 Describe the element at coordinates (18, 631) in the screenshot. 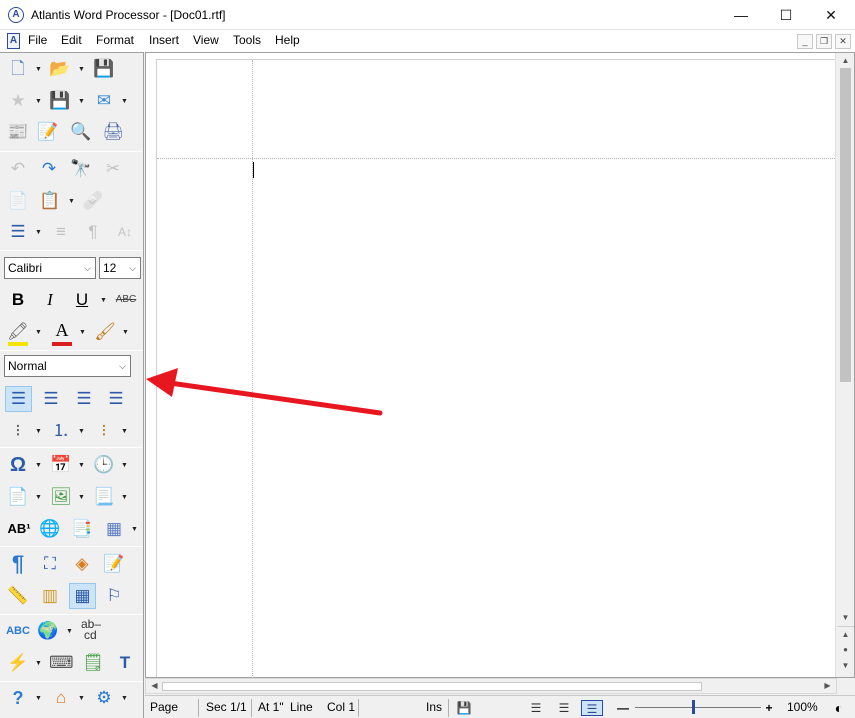

I see `spellcheck-icon: ABC` at that location.